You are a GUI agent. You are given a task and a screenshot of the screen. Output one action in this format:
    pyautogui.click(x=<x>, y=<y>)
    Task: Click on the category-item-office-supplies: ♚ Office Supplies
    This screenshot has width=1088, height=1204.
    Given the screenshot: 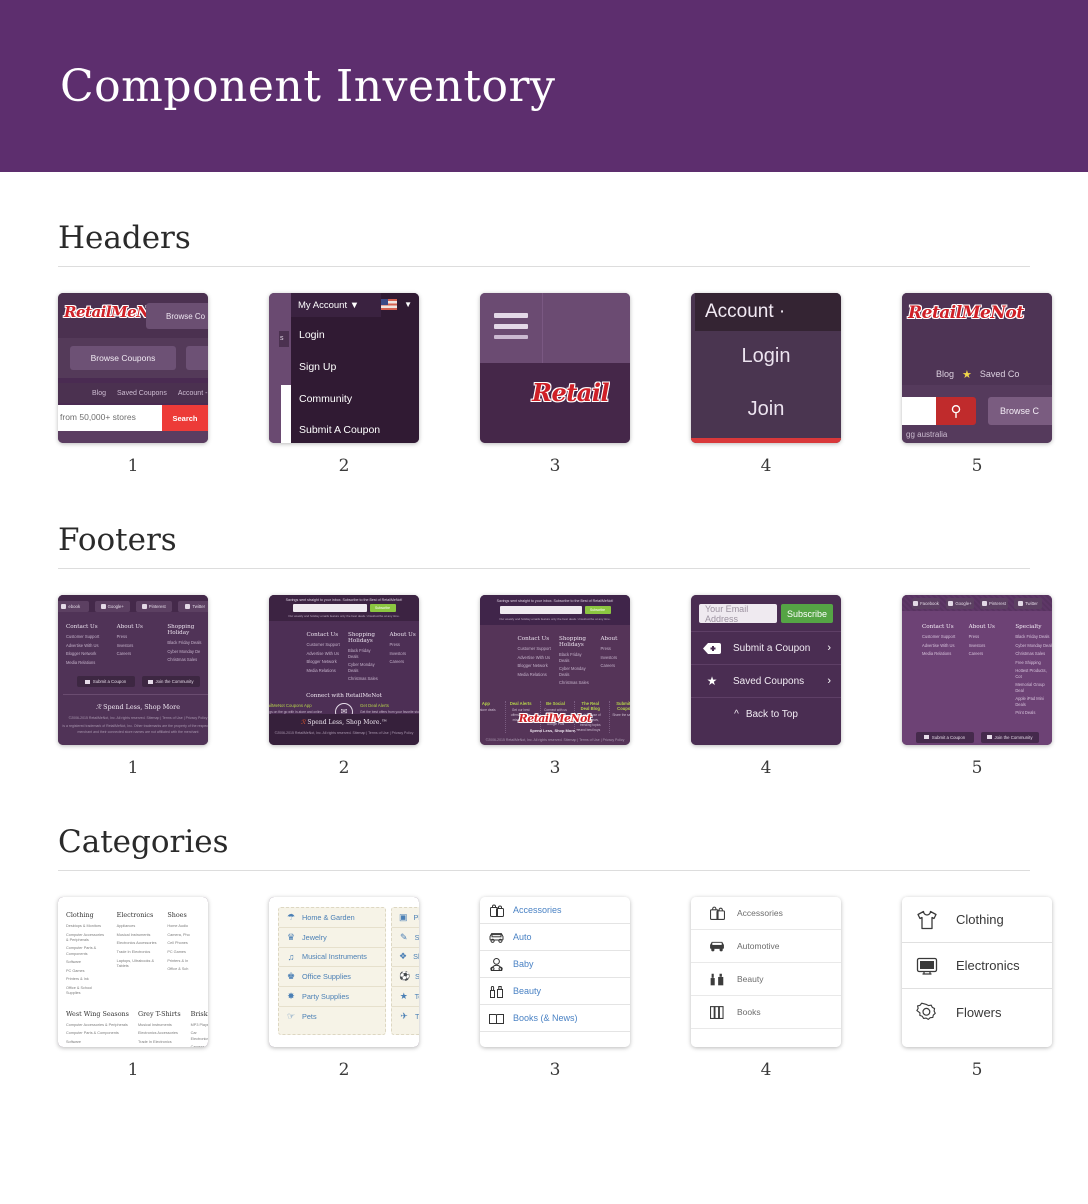 What is the action you would take?
    pyautogui.click(x=332, y=977)
    